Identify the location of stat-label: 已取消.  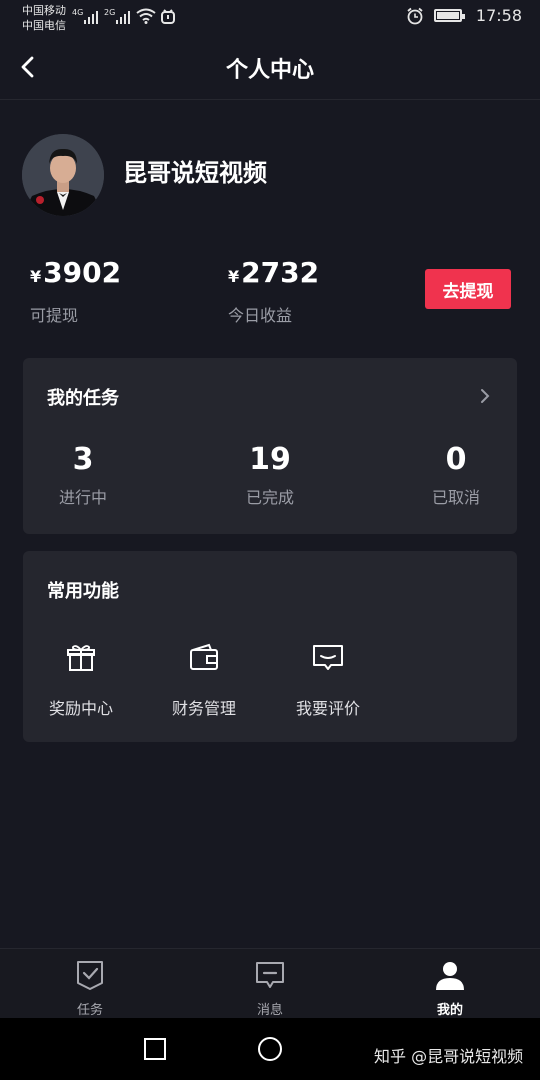
(455, 497).